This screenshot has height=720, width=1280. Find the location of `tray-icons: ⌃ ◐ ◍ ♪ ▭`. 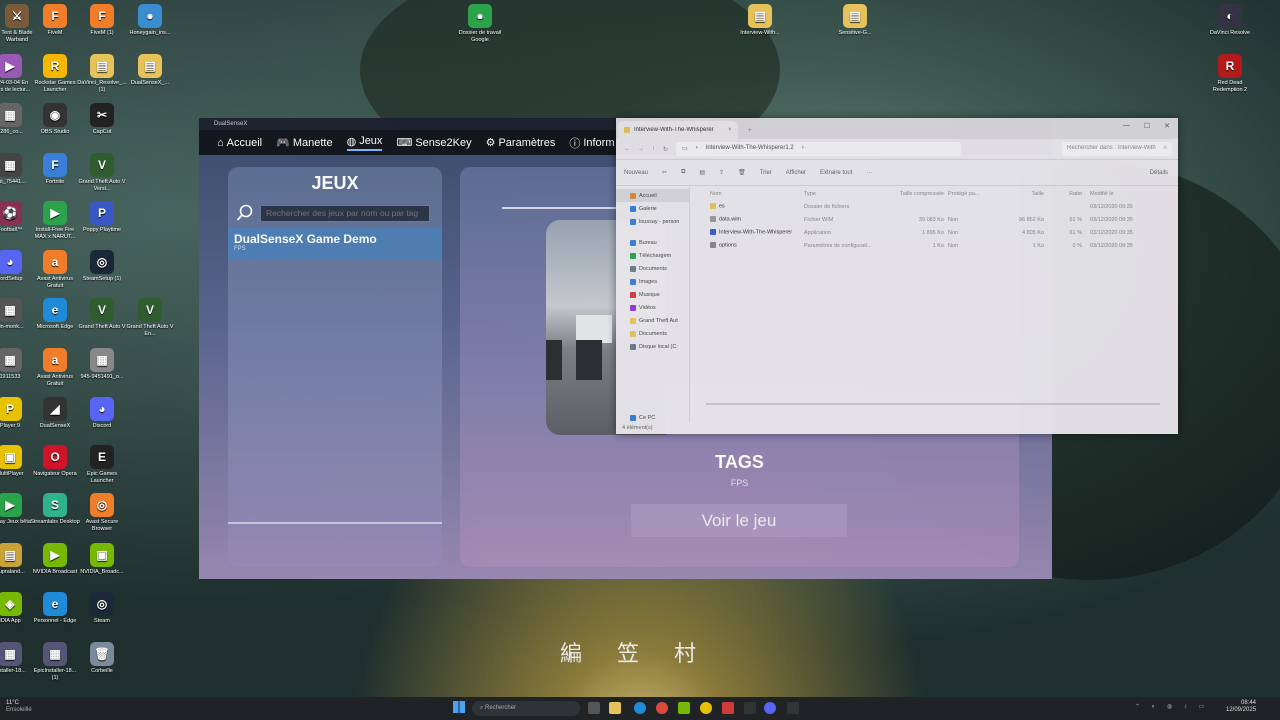

tray-icons: ⌃ ◐ ◍ ♪ ▭ is located at coordinates (1172, 706).